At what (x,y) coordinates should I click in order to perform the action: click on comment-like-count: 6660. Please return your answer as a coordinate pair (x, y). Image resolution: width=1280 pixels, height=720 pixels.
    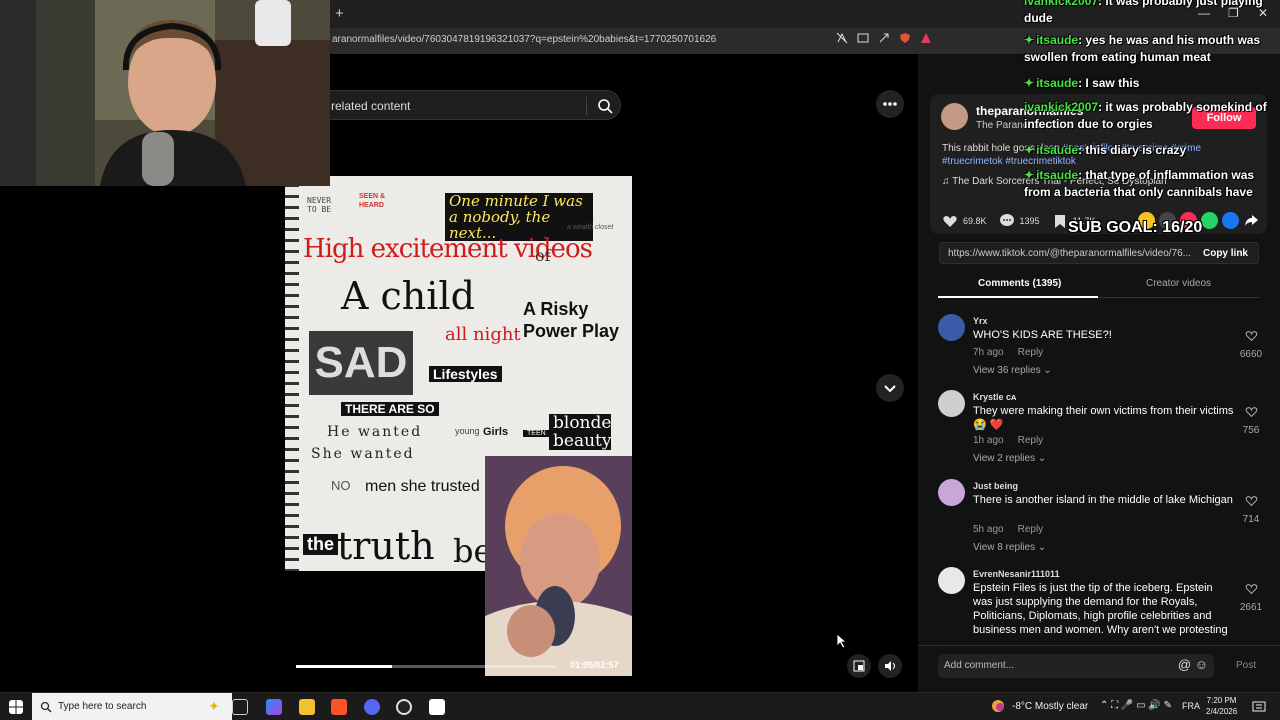
    Looking at the image, I should click on (1251, 354).